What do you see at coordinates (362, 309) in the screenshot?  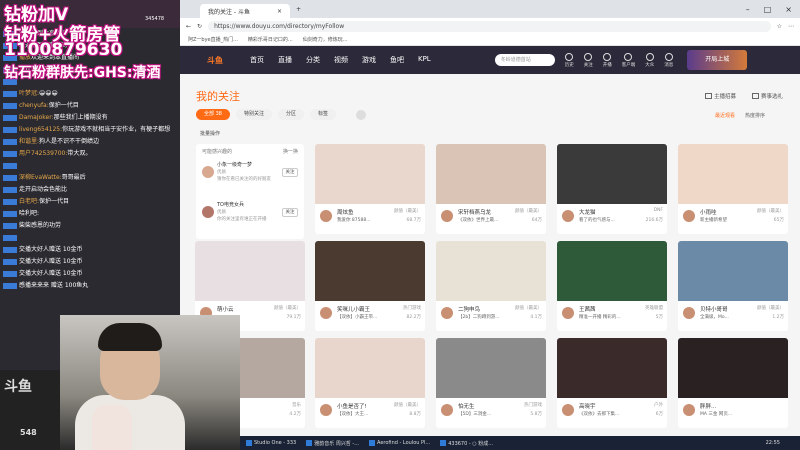 I see `streamer-name: 笑咪儿小霸王` at bounding box center [362, 309].